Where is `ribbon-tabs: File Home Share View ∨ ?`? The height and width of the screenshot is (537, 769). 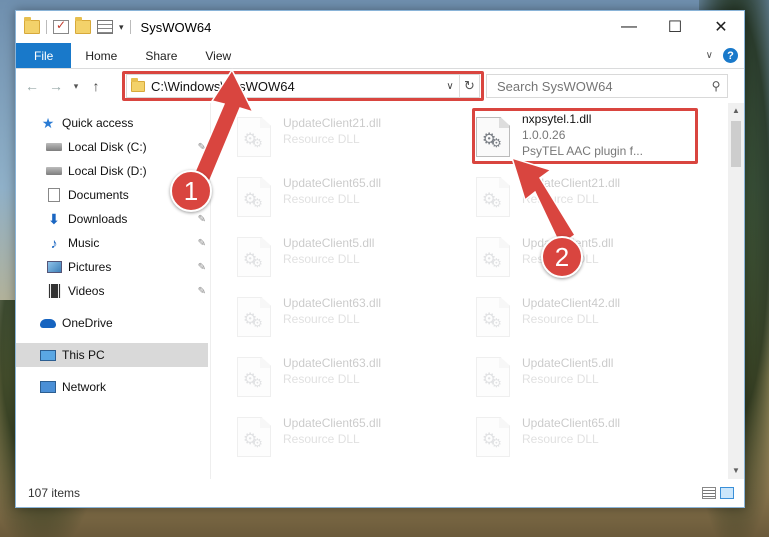 ribbon-tabs: File Home Share View ∨ ? is located at coordinates (380, 56).